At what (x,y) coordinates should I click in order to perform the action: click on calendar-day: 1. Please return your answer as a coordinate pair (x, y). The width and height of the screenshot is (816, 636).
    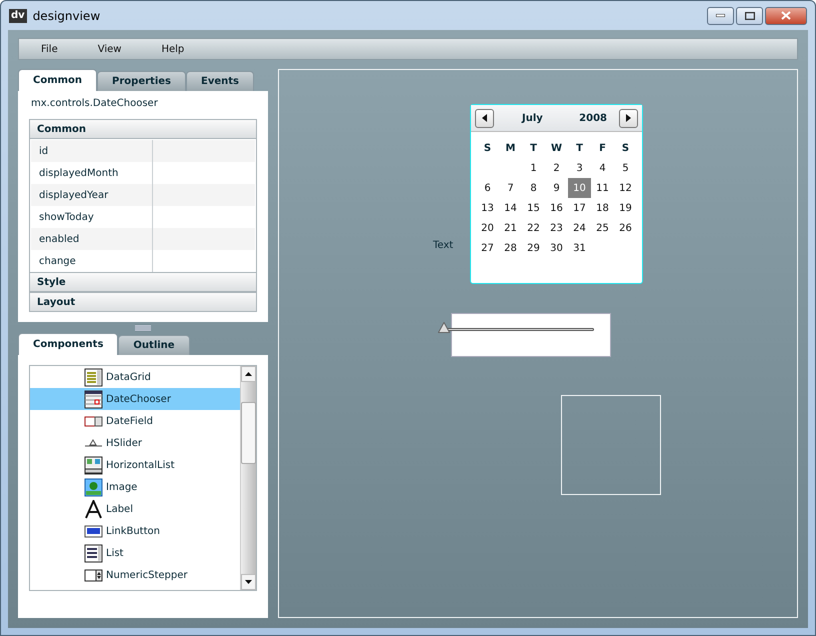
    Looking at the image, I should click on (533, 168).